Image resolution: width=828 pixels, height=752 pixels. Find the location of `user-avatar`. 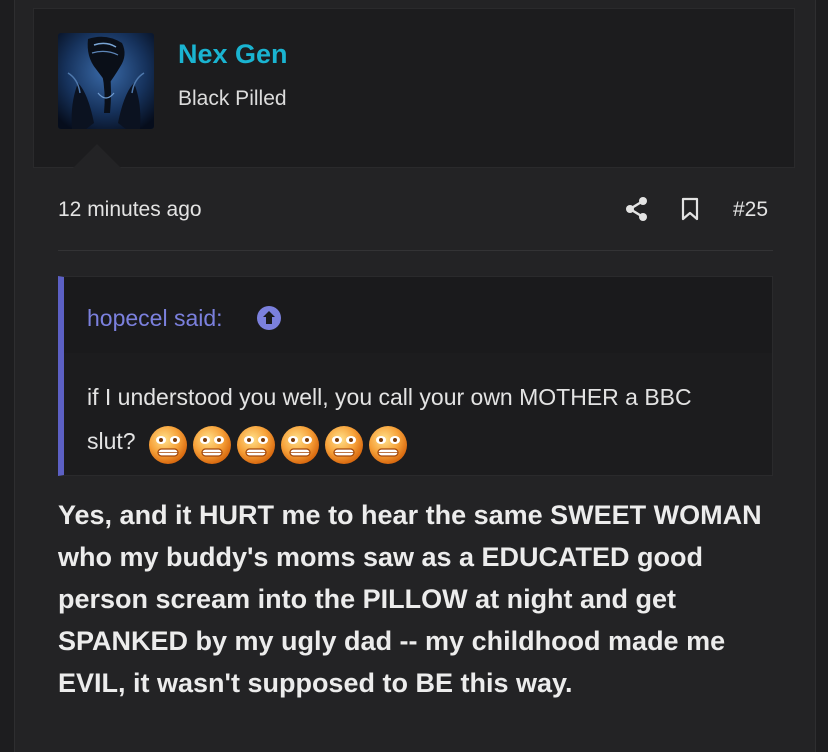

user-avatar is located at coordinates (106, 81).